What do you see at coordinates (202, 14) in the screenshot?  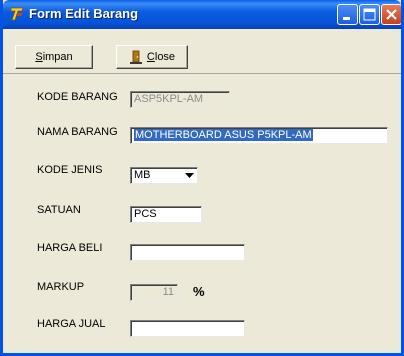 I see `title-bar: Form Edit Barang` at bounding box center [202, 14].